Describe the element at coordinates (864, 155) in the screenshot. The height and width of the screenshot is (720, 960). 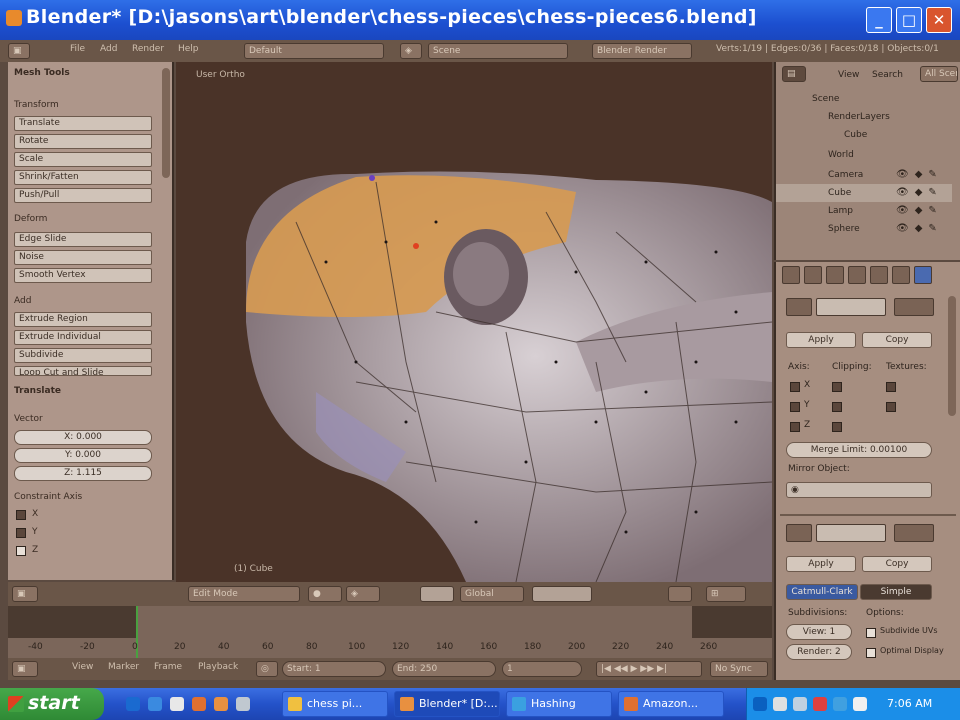
I see `outliner-row-world: World` at that location.